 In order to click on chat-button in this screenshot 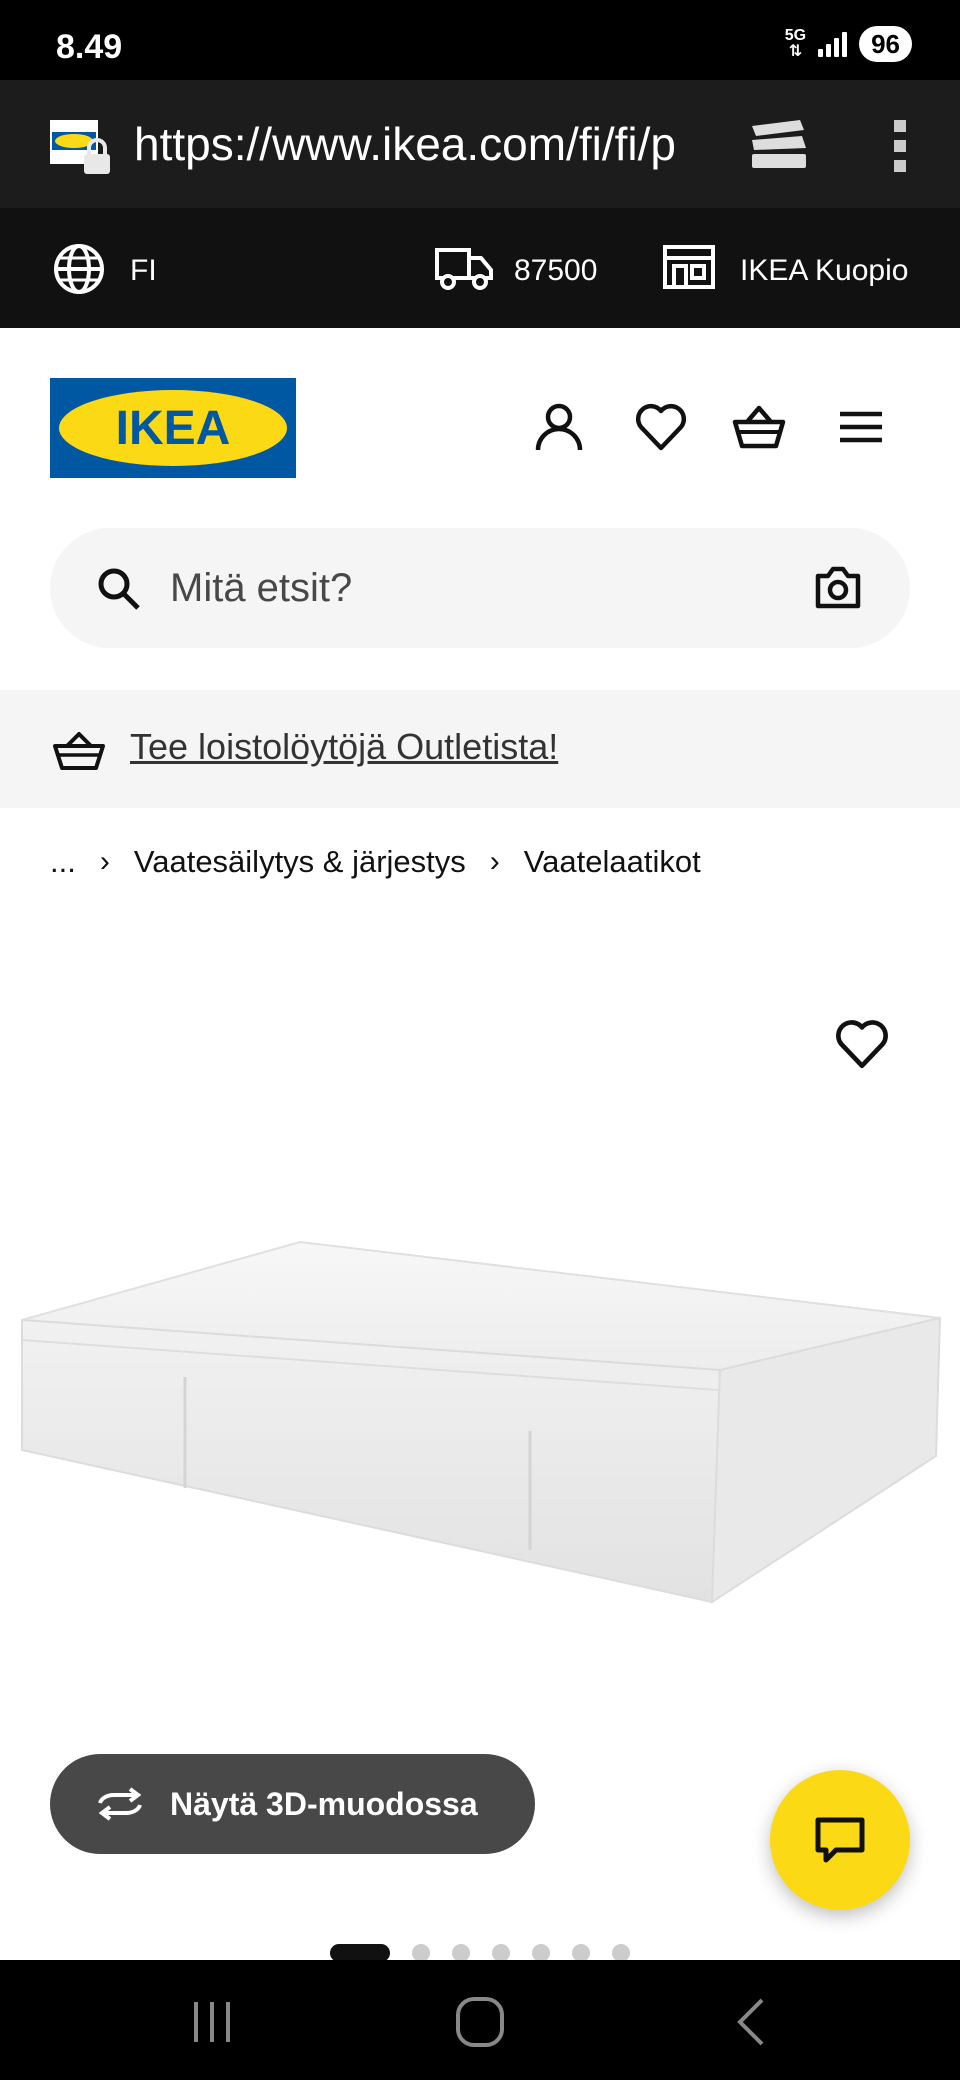, I will do `click(840, 1840)`.